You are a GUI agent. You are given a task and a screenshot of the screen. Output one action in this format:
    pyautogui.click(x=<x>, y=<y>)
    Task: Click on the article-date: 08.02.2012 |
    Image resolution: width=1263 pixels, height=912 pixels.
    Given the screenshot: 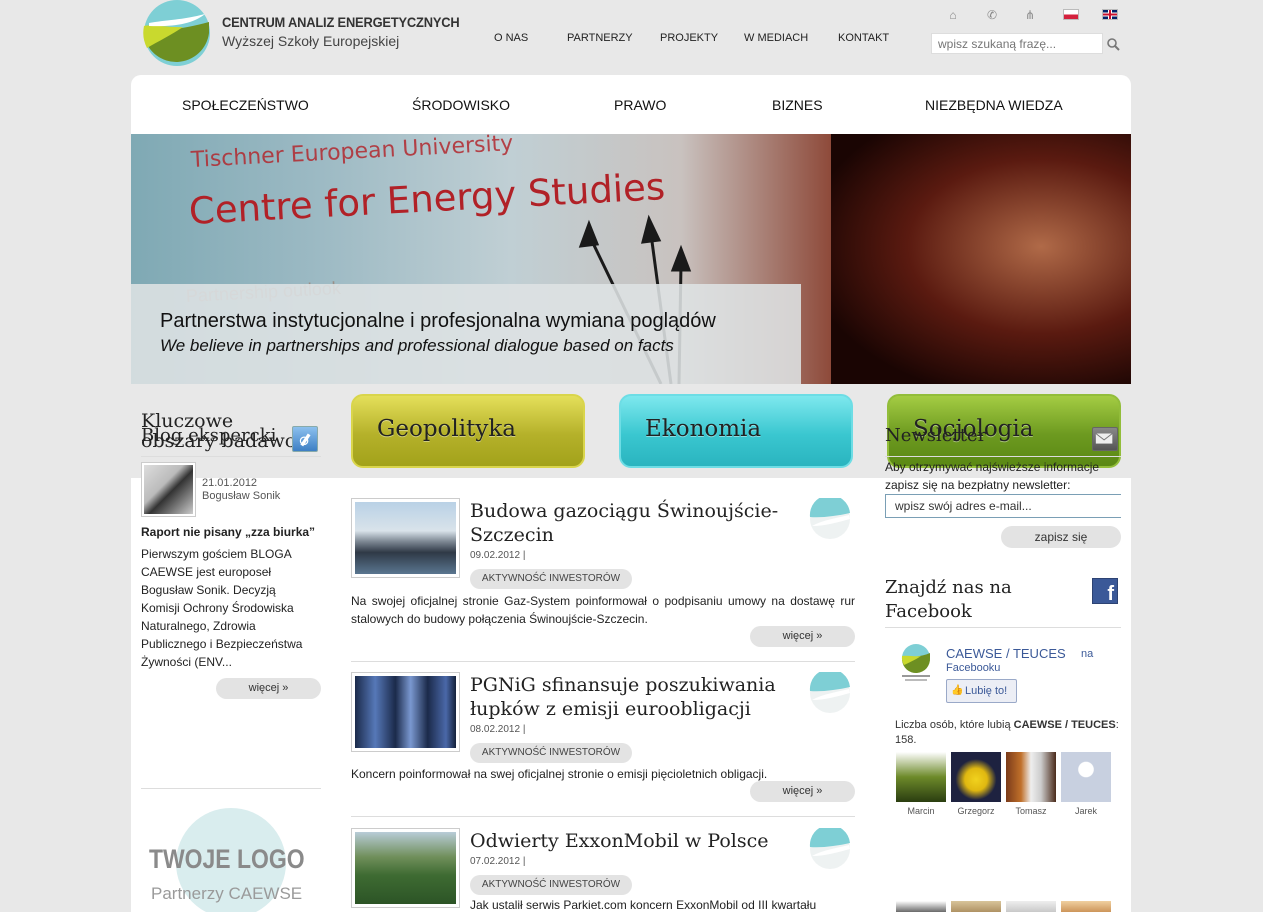 What is the action you would take?
    pyautogui.click(x=498, y=729)
    